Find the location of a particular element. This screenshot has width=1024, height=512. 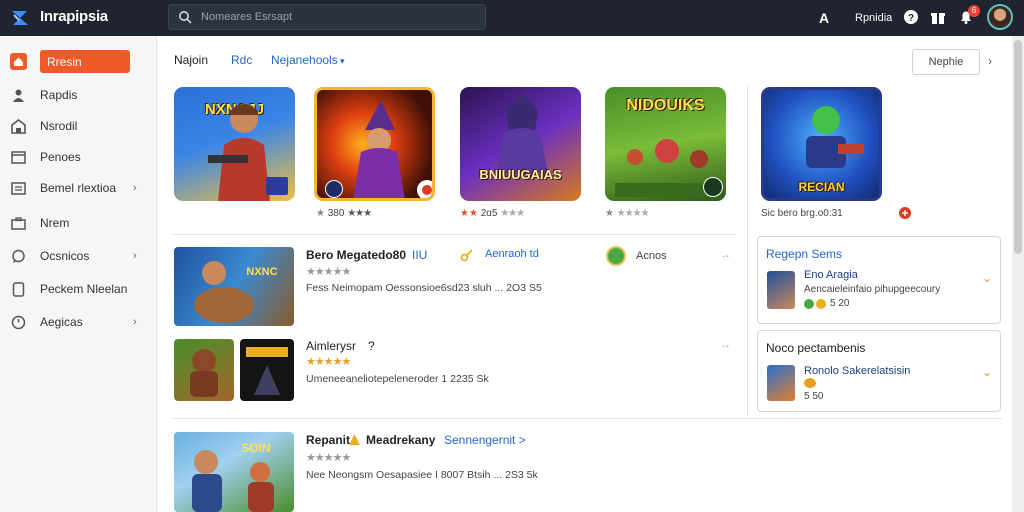

sidebar-item-aegicas: Aegicas › is located at coordinates (78, 322).